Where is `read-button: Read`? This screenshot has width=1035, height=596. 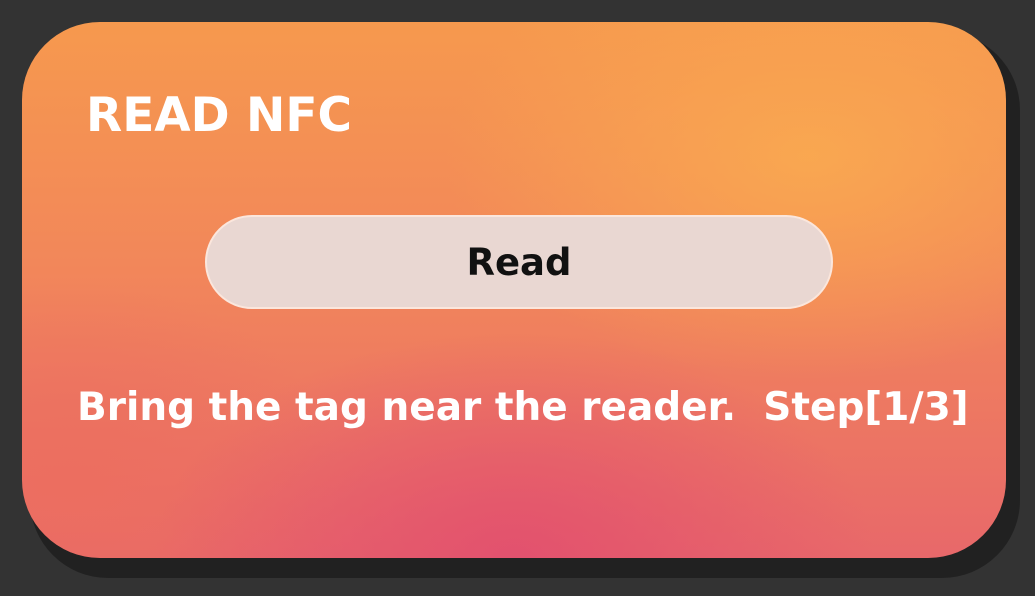 read-button: Read is located at coordinates (519, 262).